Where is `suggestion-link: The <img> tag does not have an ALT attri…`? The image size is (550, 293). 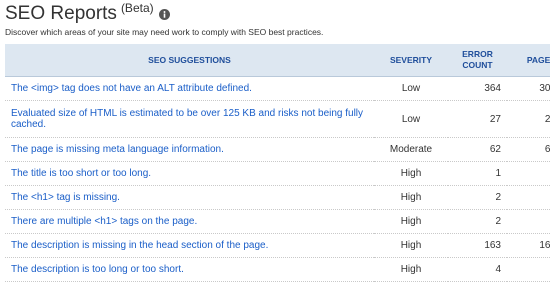 suggestion-link: The <img> tag does not have an ALT attri… is located at coordinates (131, 88).